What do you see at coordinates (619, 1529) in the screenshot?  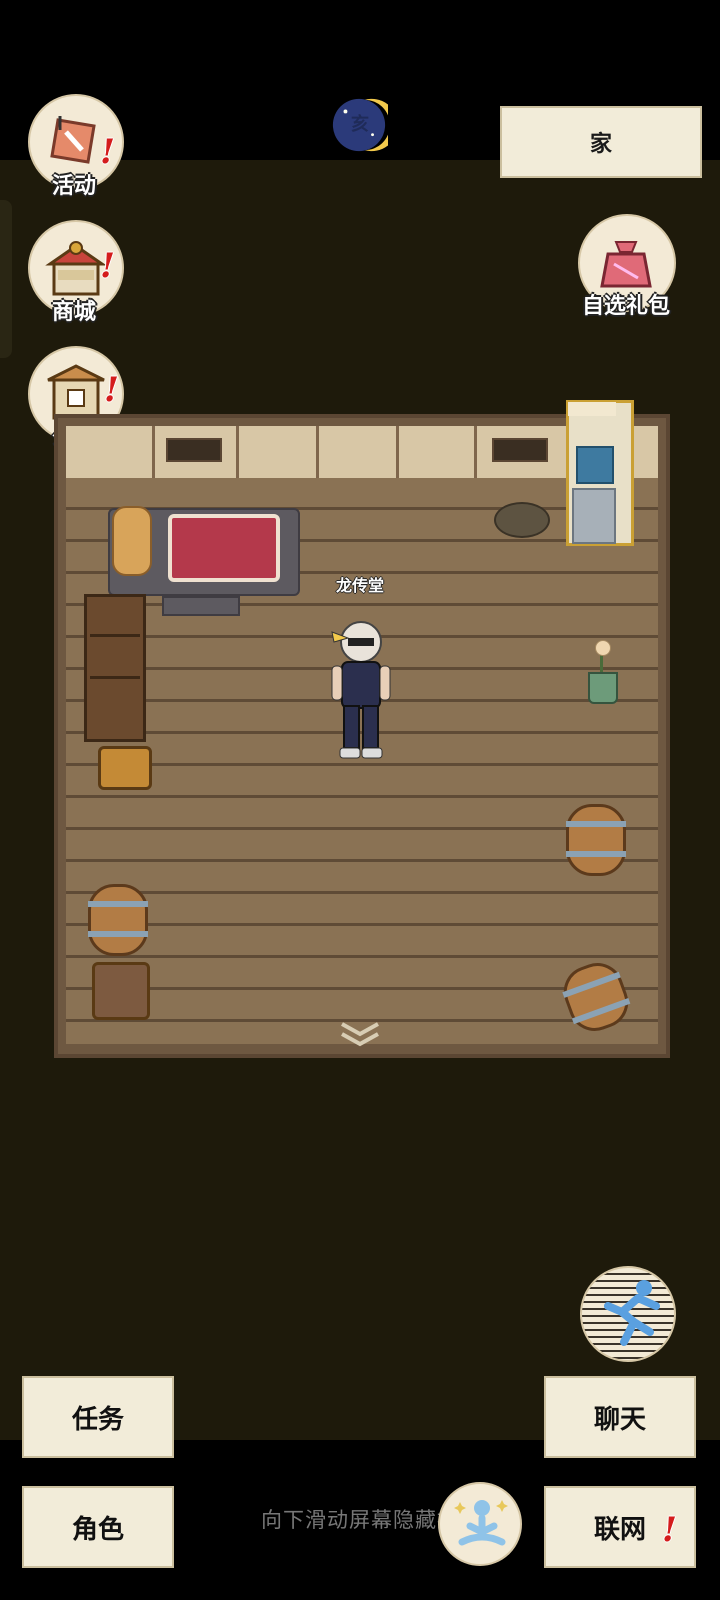 I see `online-label: 联网` at bounding box center [619, 1529].